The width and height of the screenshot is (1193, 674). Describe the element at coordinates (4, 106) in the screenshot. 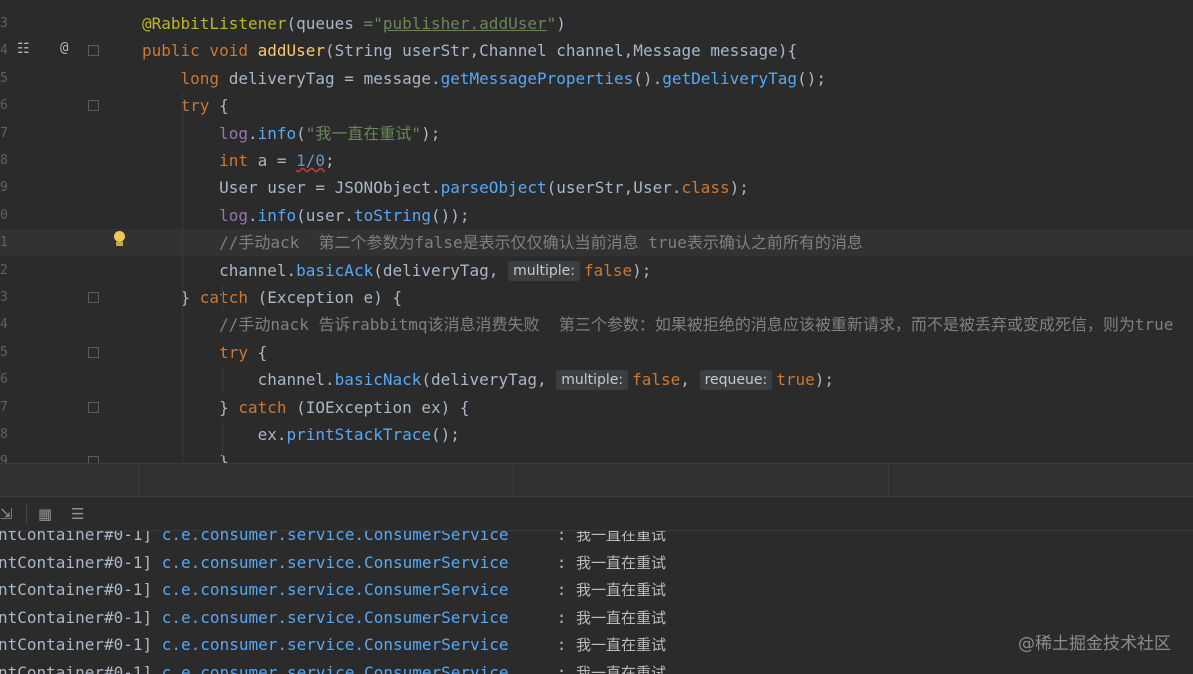

I see `line-number: 6` at that location.